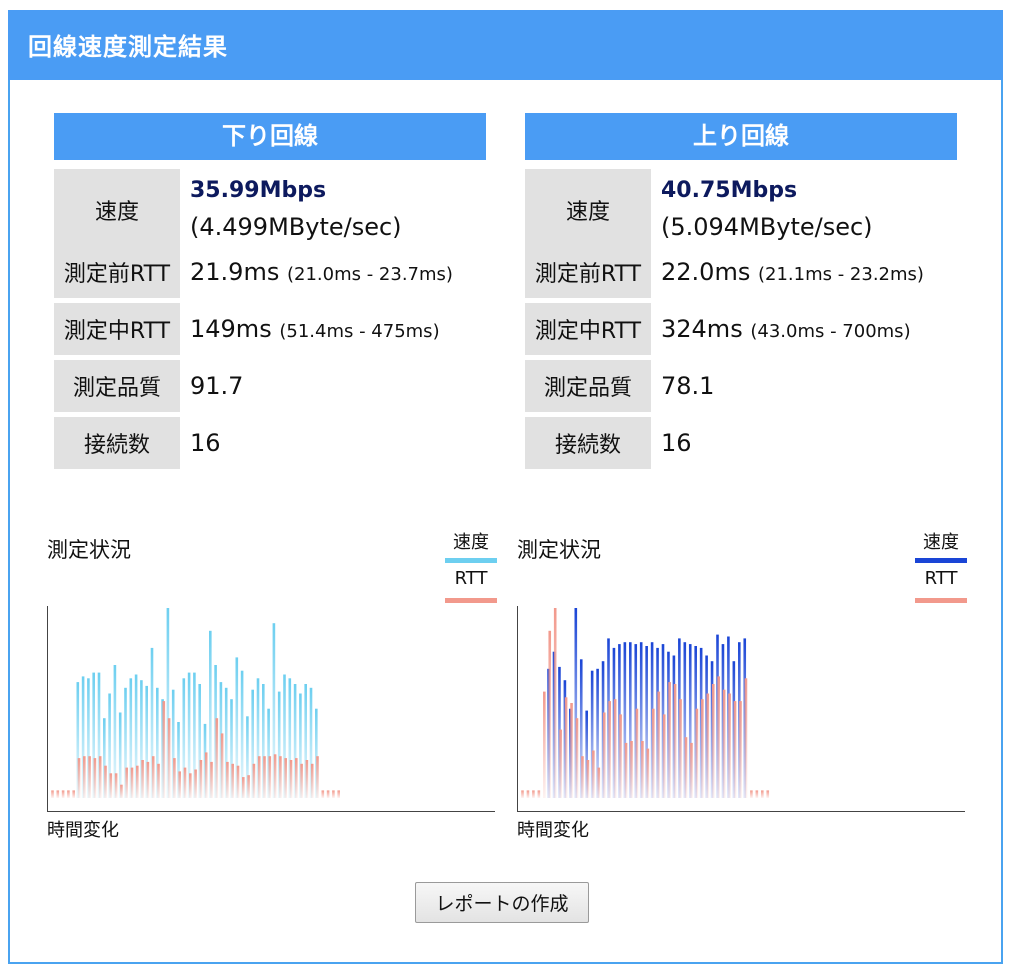 The height and width of the screenshot is (980, 1024). Describe the element at coordinates (941, 542) in the screenshot. I see `upload-legend-speed: 速度` at that location.